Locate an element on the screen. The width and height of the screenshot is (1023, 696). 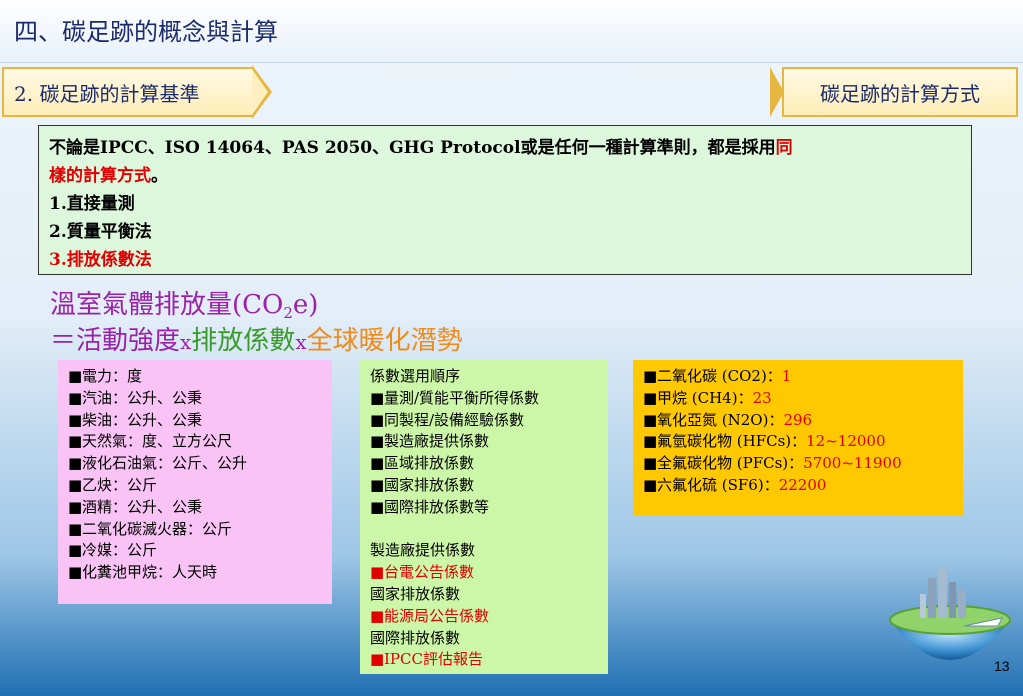
activity-unit-label: 乙炔：公斤 is located at coordinates (120, 484).